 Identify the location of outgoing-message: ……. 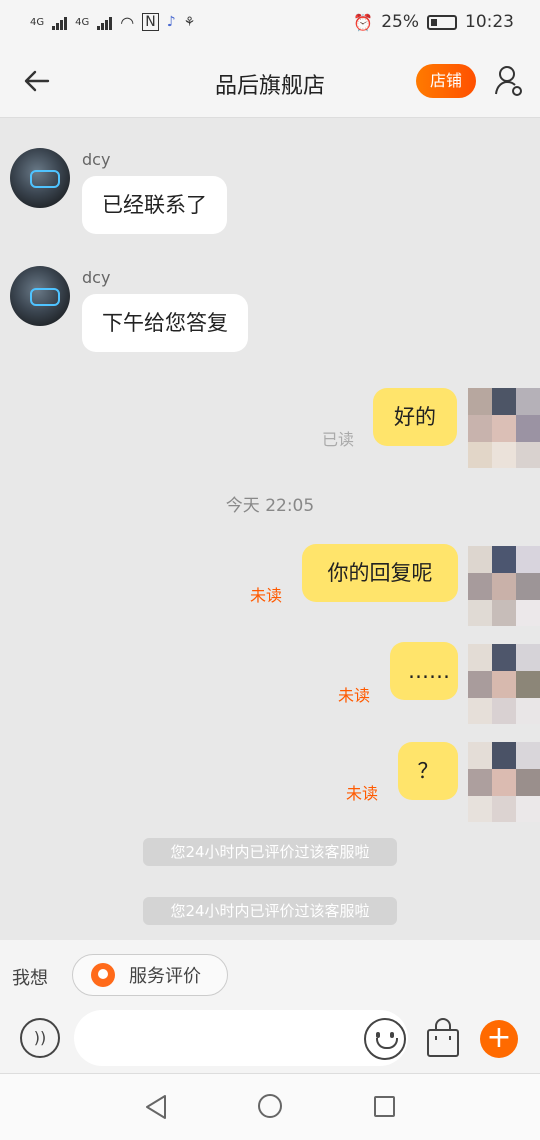
(424, 671).